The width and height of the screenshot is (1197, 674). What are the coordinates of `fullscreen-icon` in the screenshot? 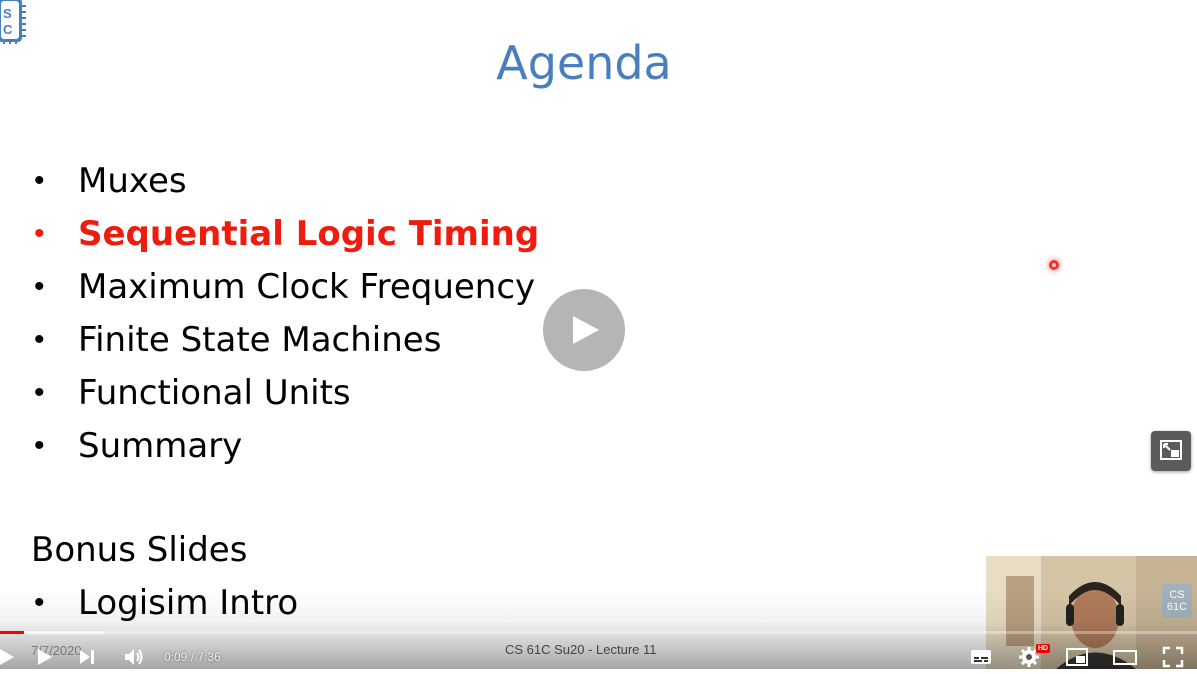 It's located at (1173, 657).